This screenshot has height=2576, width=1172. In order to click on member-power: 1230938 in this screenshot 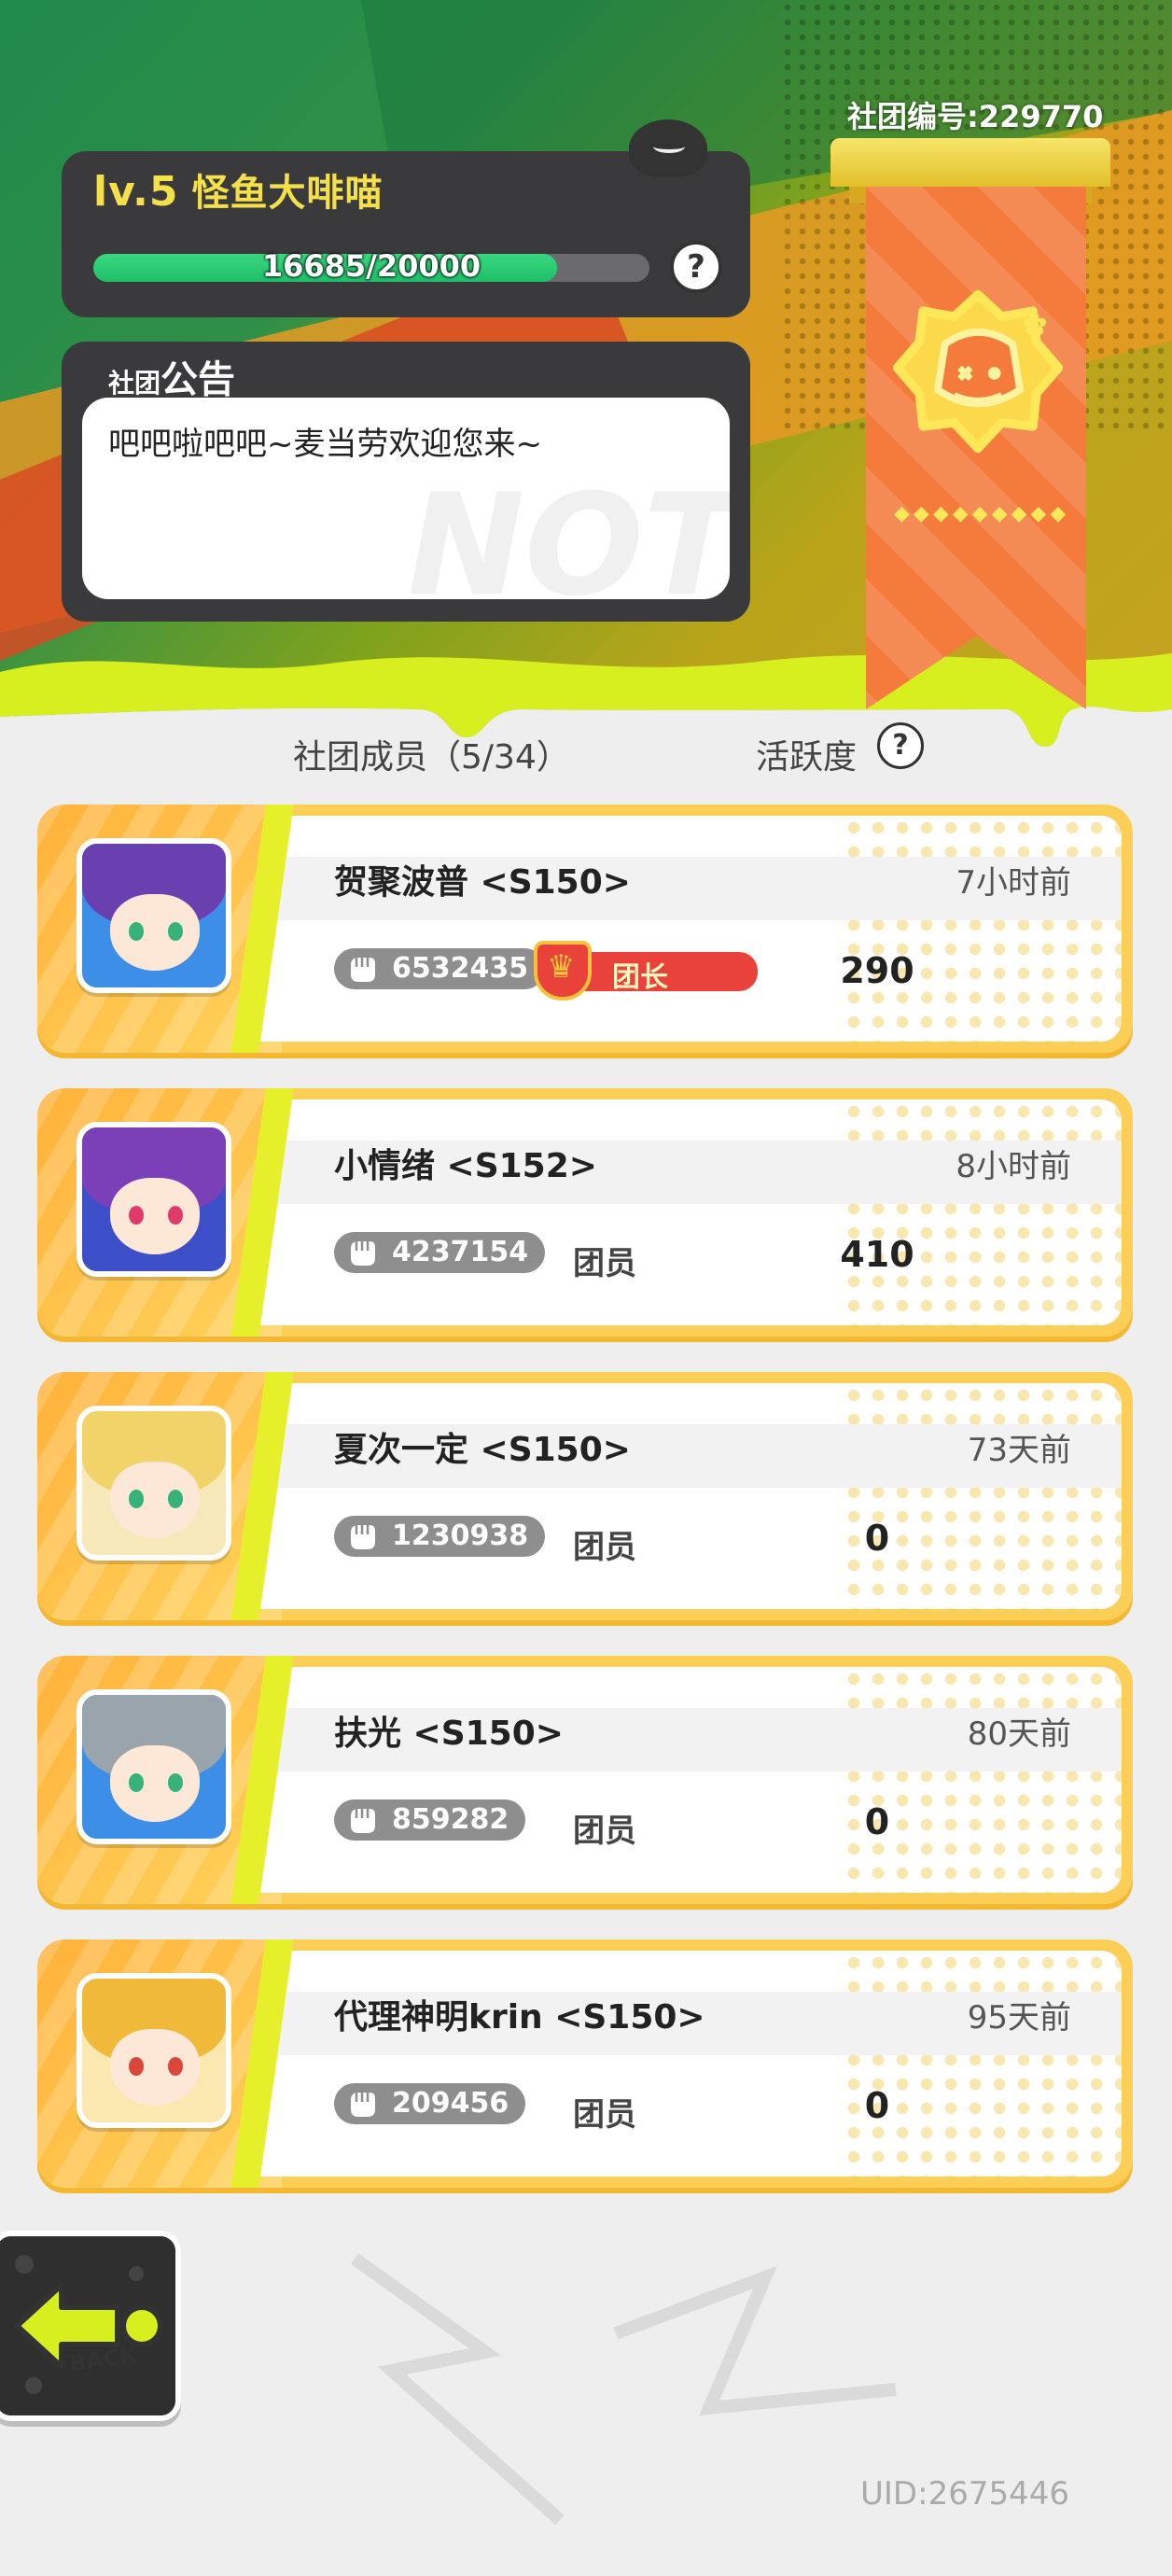, I will do `click(440, 1536)`.